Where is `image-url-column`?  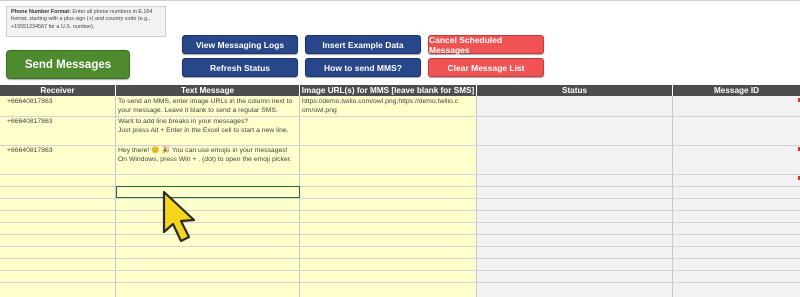
image-url-column is located at coordinates (388, 196).